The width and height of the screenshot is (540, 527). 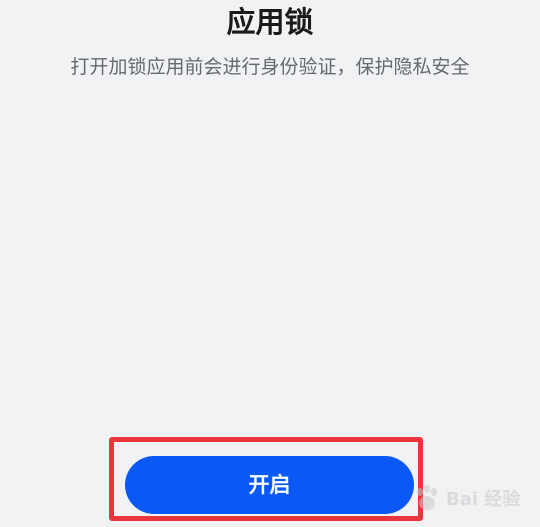 I want to click on page-title: 应用锁, so click(x=270, y=22).